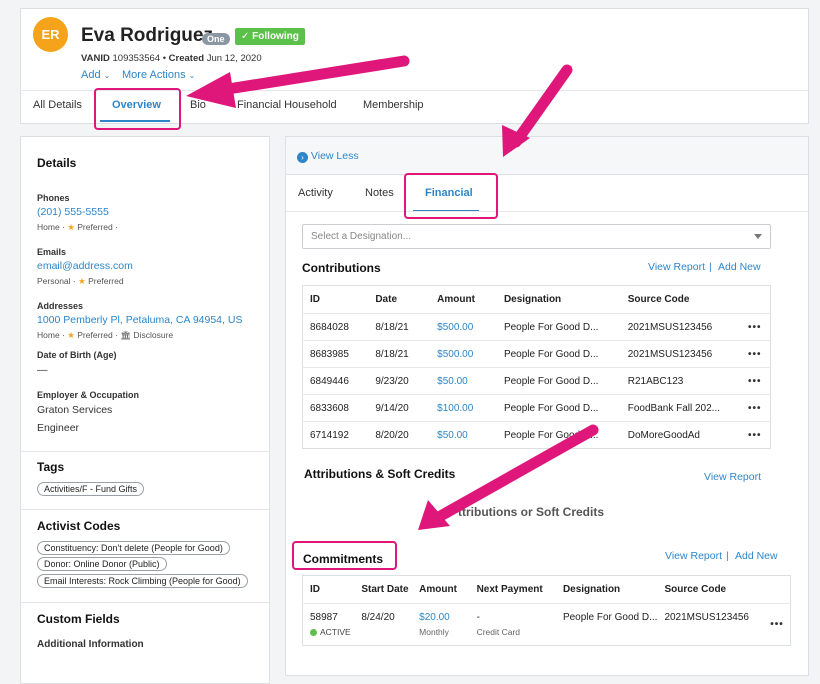 This screenshot has width=820, height=684. Describe the element at coordinates (515, 474) in the screenshot. I see `arrow-to-commitments` at that location.